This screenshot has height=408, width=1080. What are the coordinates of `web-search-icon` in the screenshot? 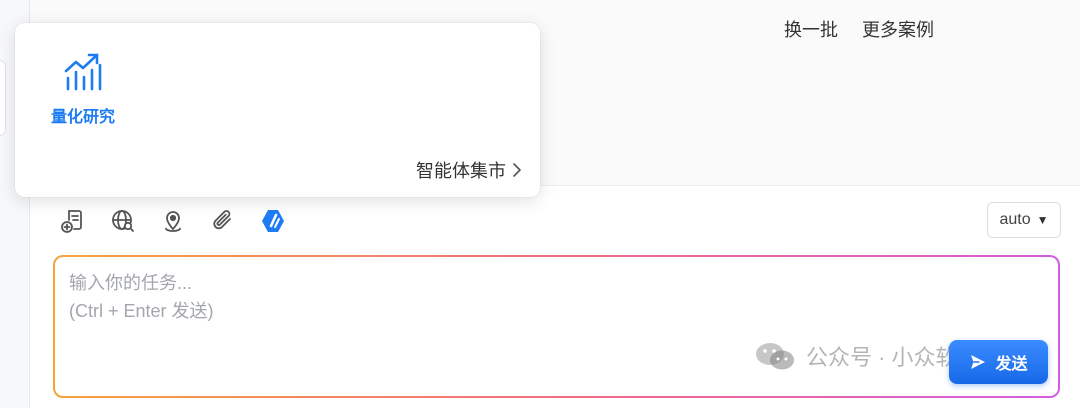 It's located at (123, 221).